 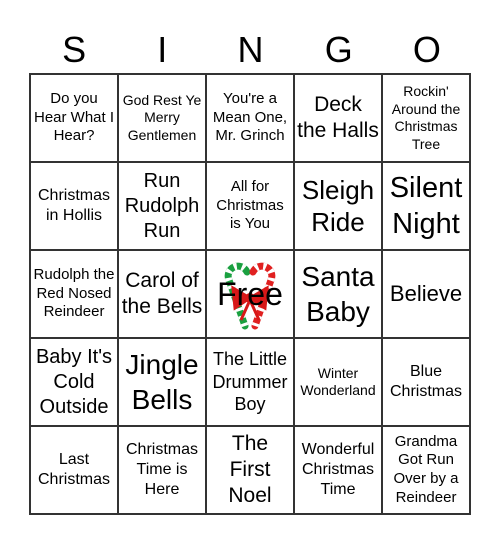 I want to click on bingo-cell: Wonderful Christmas Time, so click(x=338, y=470).